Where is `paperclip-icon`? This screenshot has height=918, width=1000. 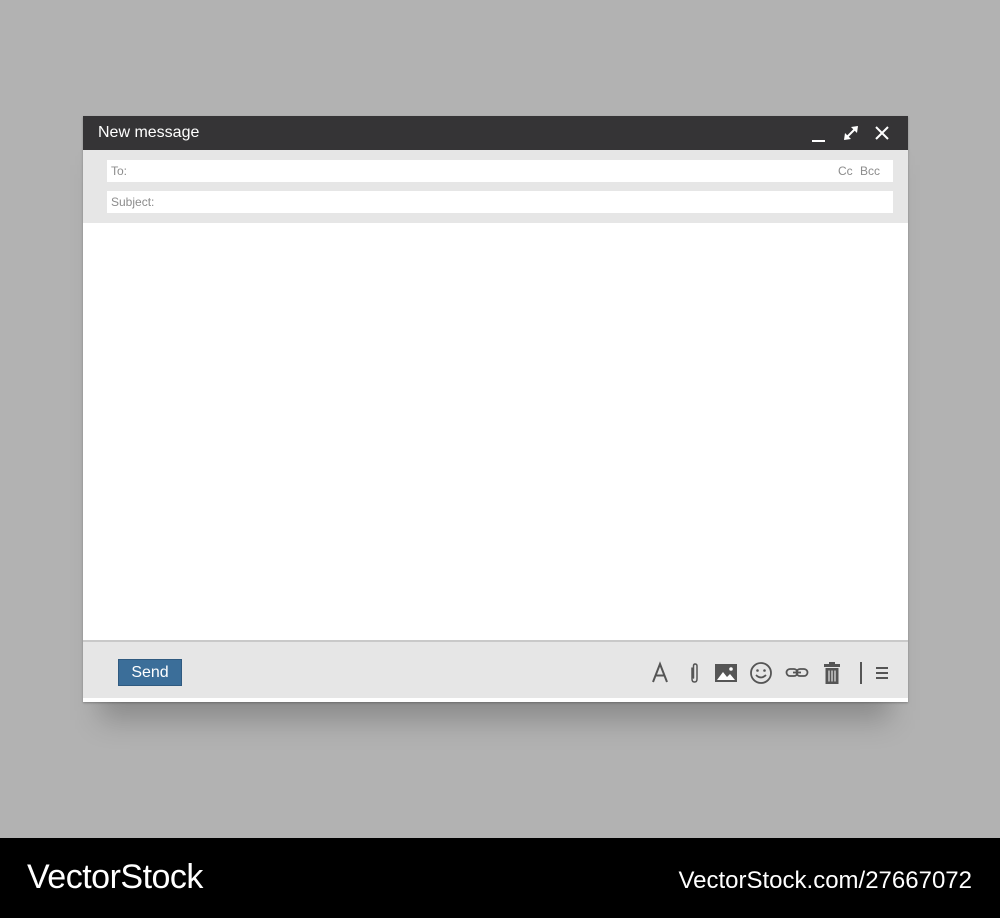
paperclip-icon is located at coordinates (694, 673).